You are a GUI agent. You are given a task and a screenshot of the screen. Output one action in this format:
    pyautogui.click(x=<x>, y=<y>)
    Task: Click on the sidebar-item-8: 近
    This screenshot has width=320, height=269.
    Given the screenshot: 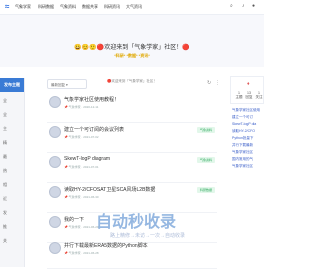 What is the action you would take?
    pyautogui.click(x=5, y=199)
    